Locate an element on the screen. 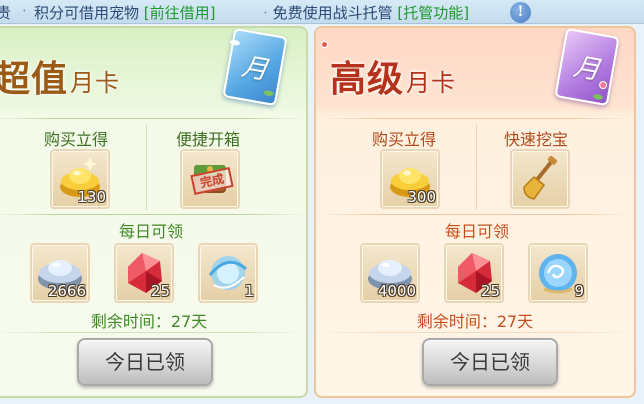  perk-slot: 完成 is located at coordinates (210, 179).